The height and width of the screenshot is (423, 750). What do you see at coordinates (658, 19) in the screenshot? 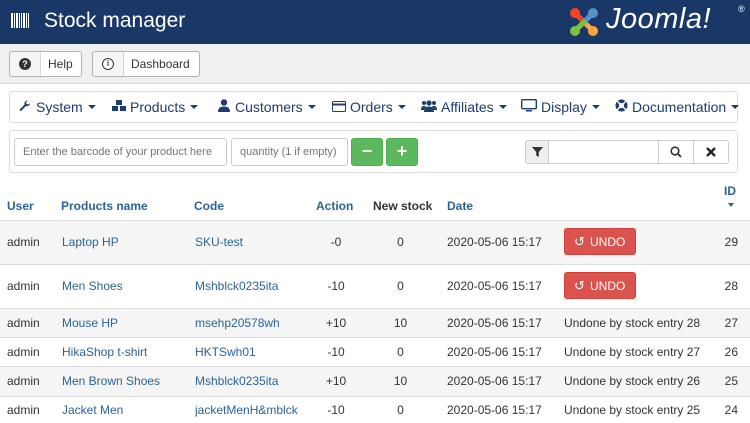
I see `joomla-brand-text: Joomla!` at bounding box center [658, 19].